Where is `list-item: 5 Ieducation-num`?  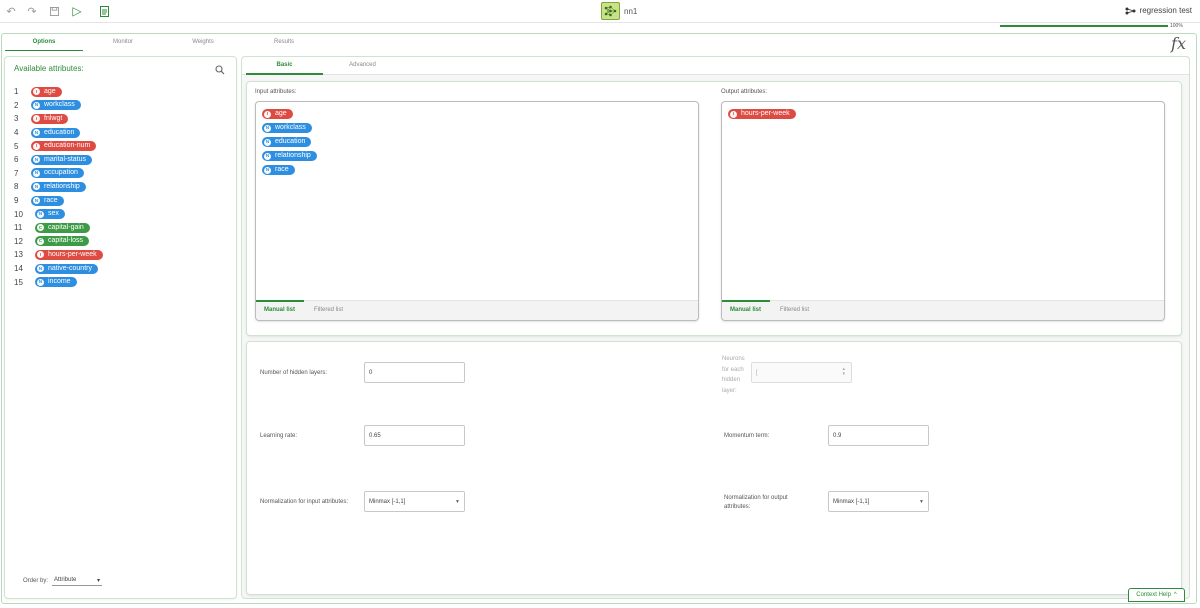
list-item: 5 Ieducation-num is located at coordinates (58, 146).